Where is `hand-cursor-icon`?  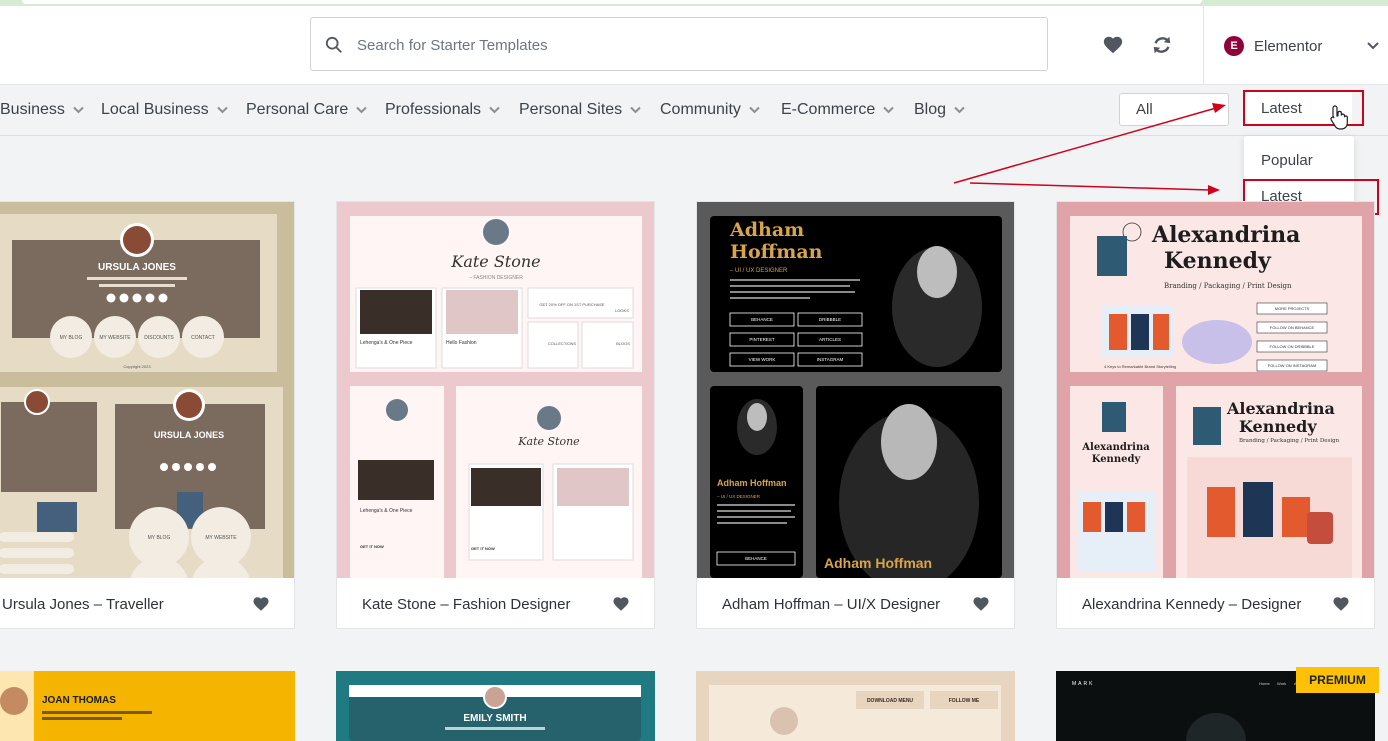 hand-cursor-icon is located at coordinates (1339, 117).